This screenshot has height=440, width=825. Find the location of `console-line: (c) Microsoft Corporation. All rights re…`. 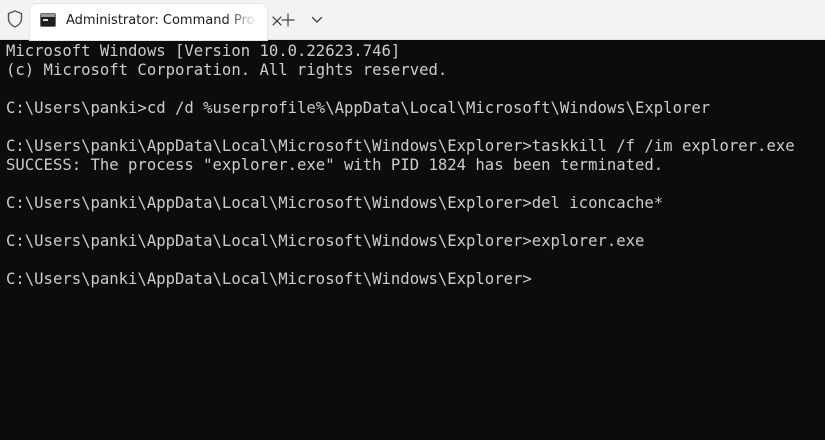

console-line: (c) Microsoft Corporation. All rights re… is located at coordinates (227, 70).